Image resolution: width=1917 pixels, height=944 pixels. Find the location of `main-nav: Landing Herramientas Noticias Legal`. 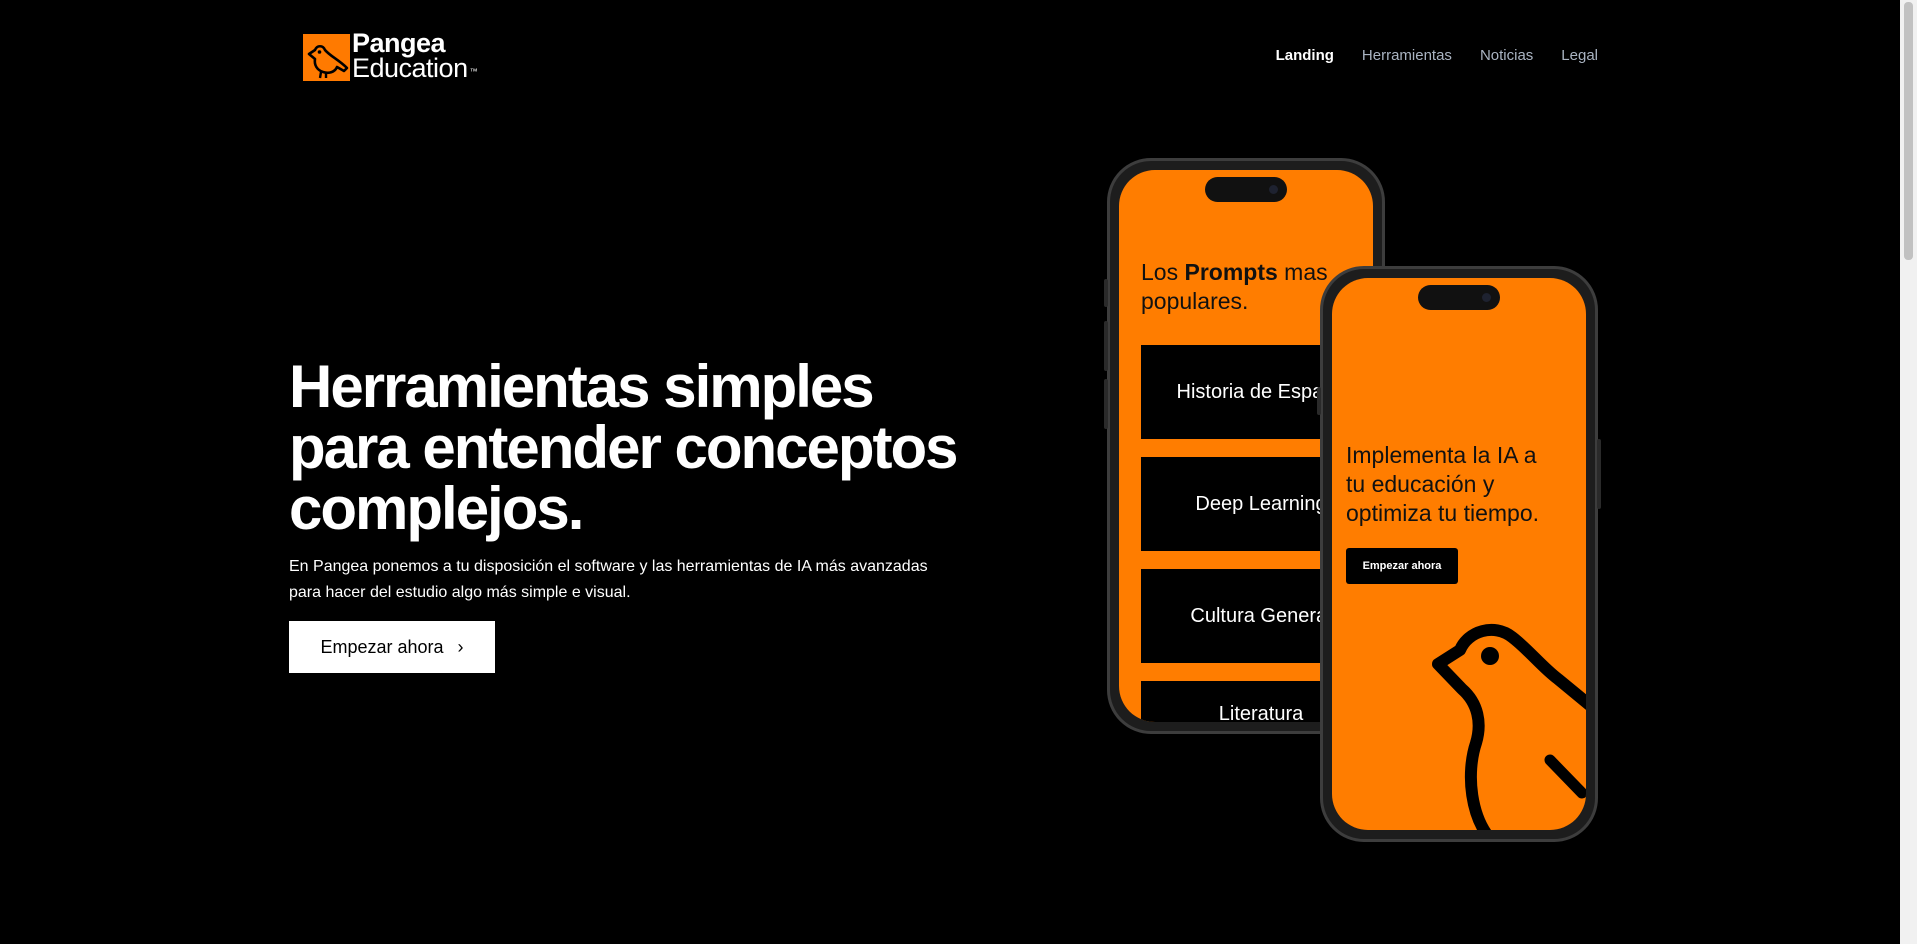

main-nav: Landing Herramientas Noticias Legal is located at coordinates (1437, 55).